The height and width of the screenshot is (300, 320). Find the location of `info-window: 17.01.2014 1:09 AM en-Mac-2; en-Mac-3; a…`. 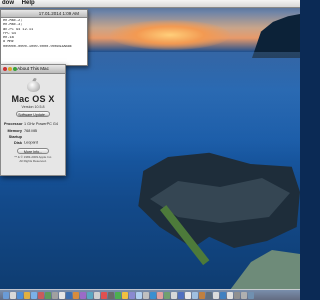

info-window: 17.01.2014 1:09 AM en-Mac-2; en-Mac-3; a… is located at coordinates (44, 37).